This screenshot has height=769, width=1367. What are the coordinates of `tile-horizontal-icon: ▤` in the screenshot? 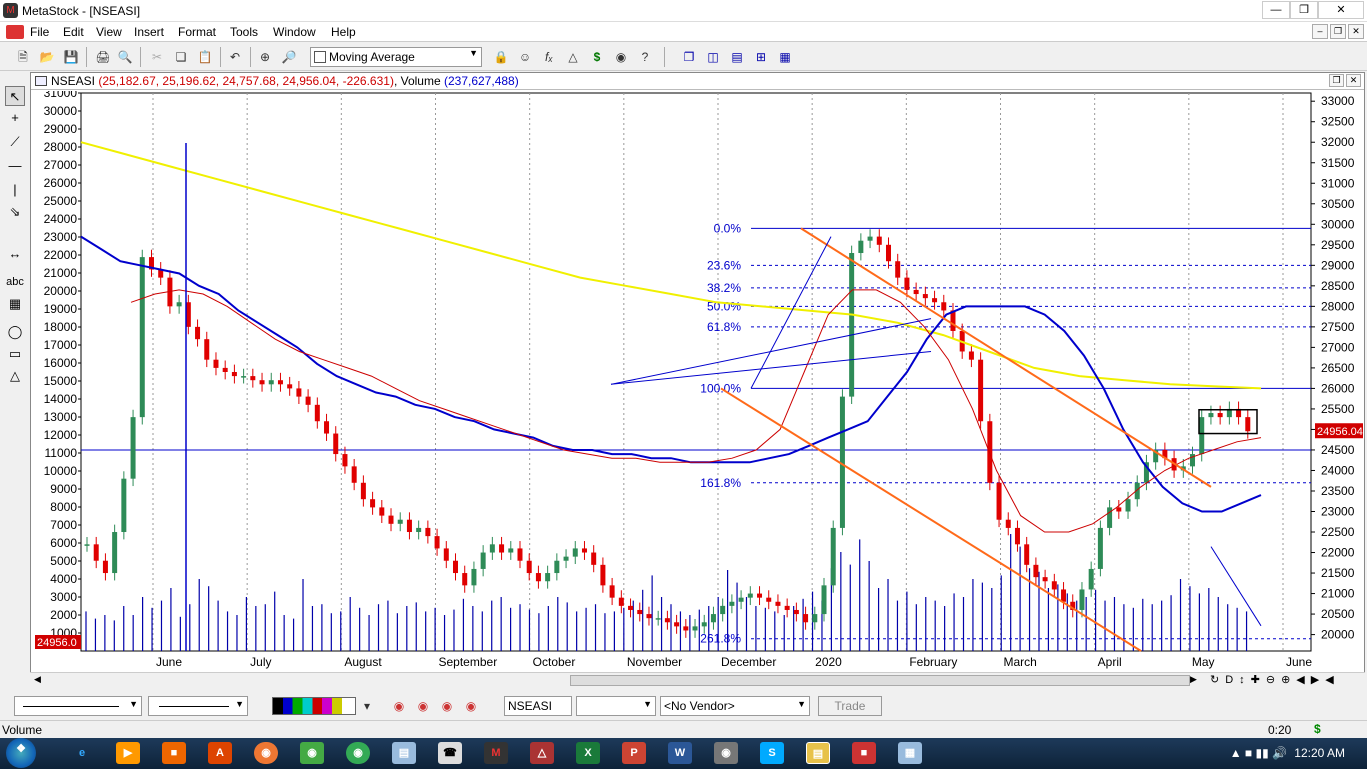 It's located at (737, 57).